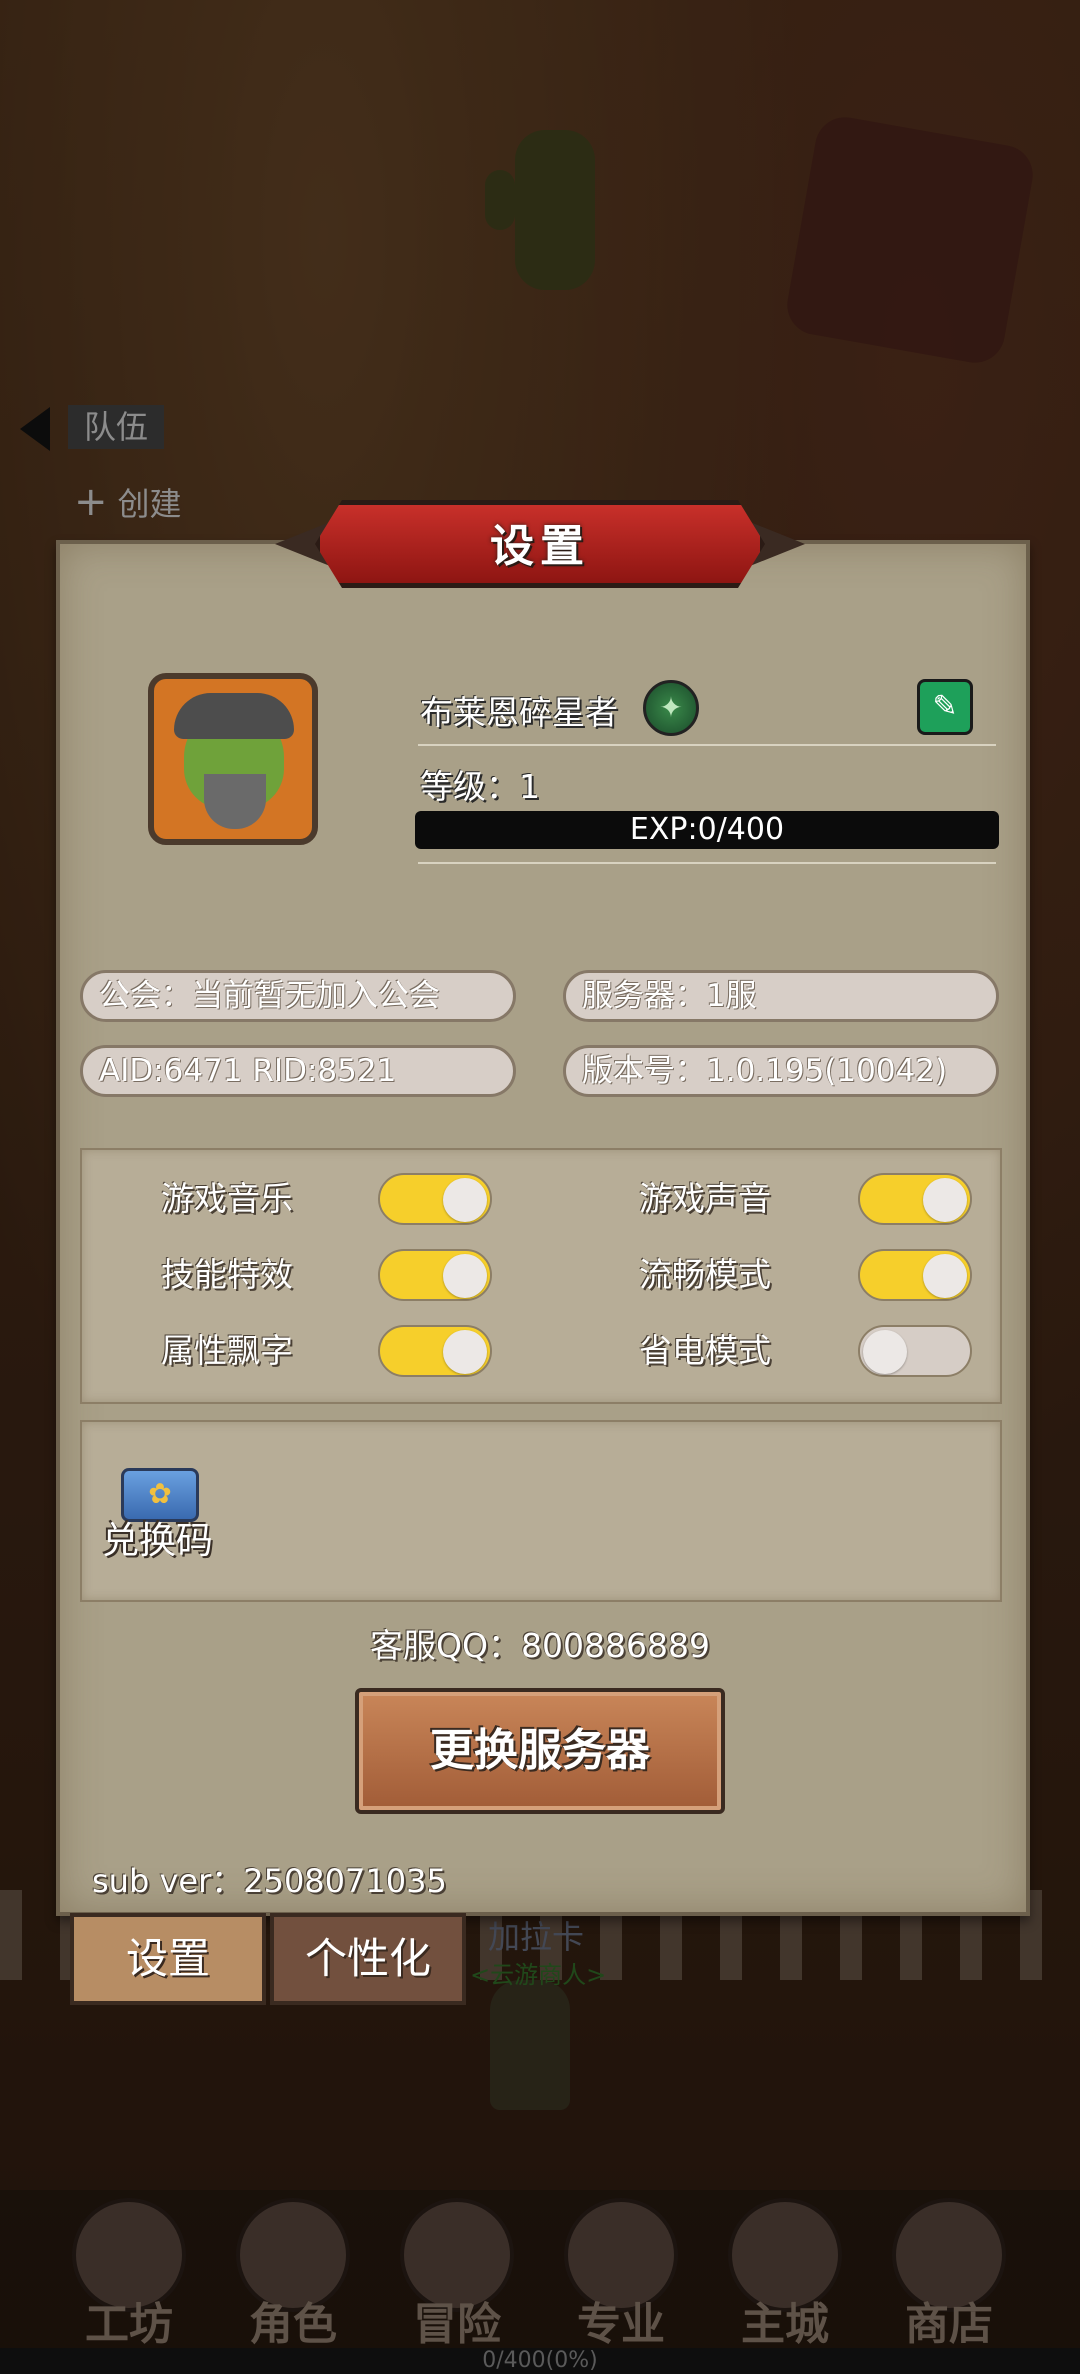  I want to click on nav-workshop: 工坊, so click(129, 2274).